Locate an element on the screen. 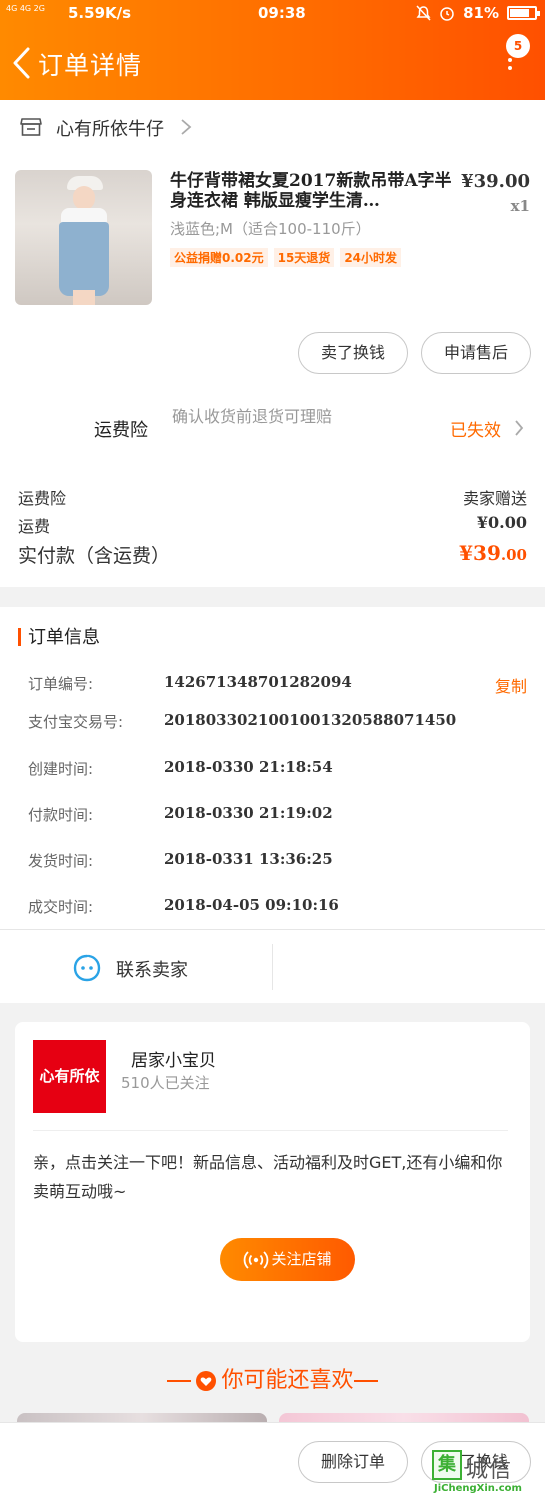 The height and width of the screenshot is (1500, 545). info-key: 支付宝交易号: is located at coordinates (76, 722).